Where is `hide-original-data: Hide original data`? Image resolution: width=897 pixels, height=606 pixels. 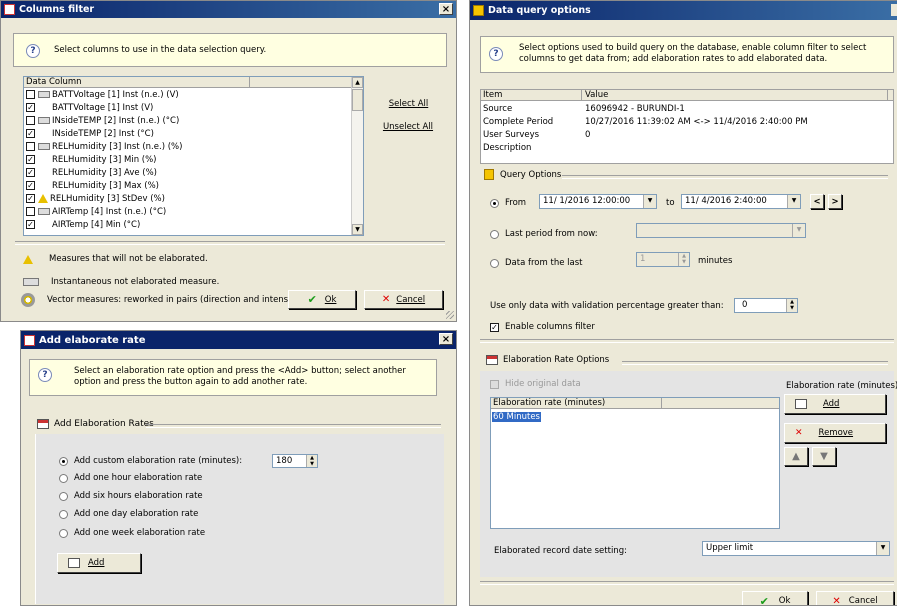 hide-original-data: Hide original data is located at coordinates (535, 384).